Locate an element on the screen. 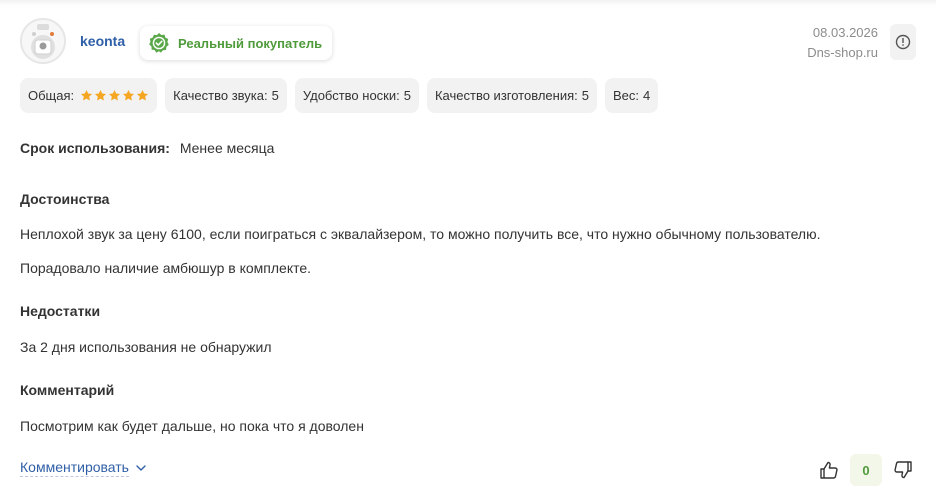 Image resolution: width=936 pixels, height=501 pixels. comment-button-label: Комментировать is located at coordinates (74, 468).